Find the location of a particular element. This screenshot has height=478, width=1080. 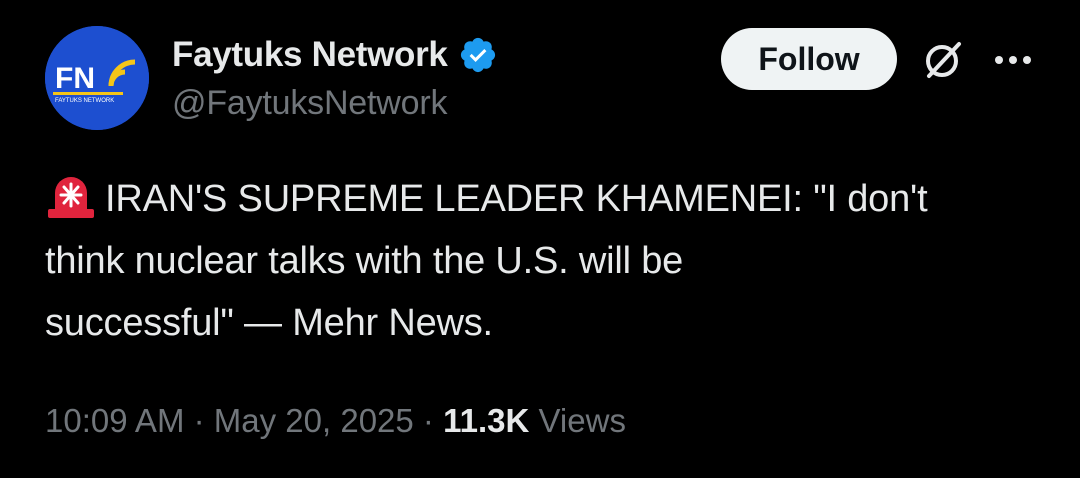

grok-icon is located at coordinates (943, 60).